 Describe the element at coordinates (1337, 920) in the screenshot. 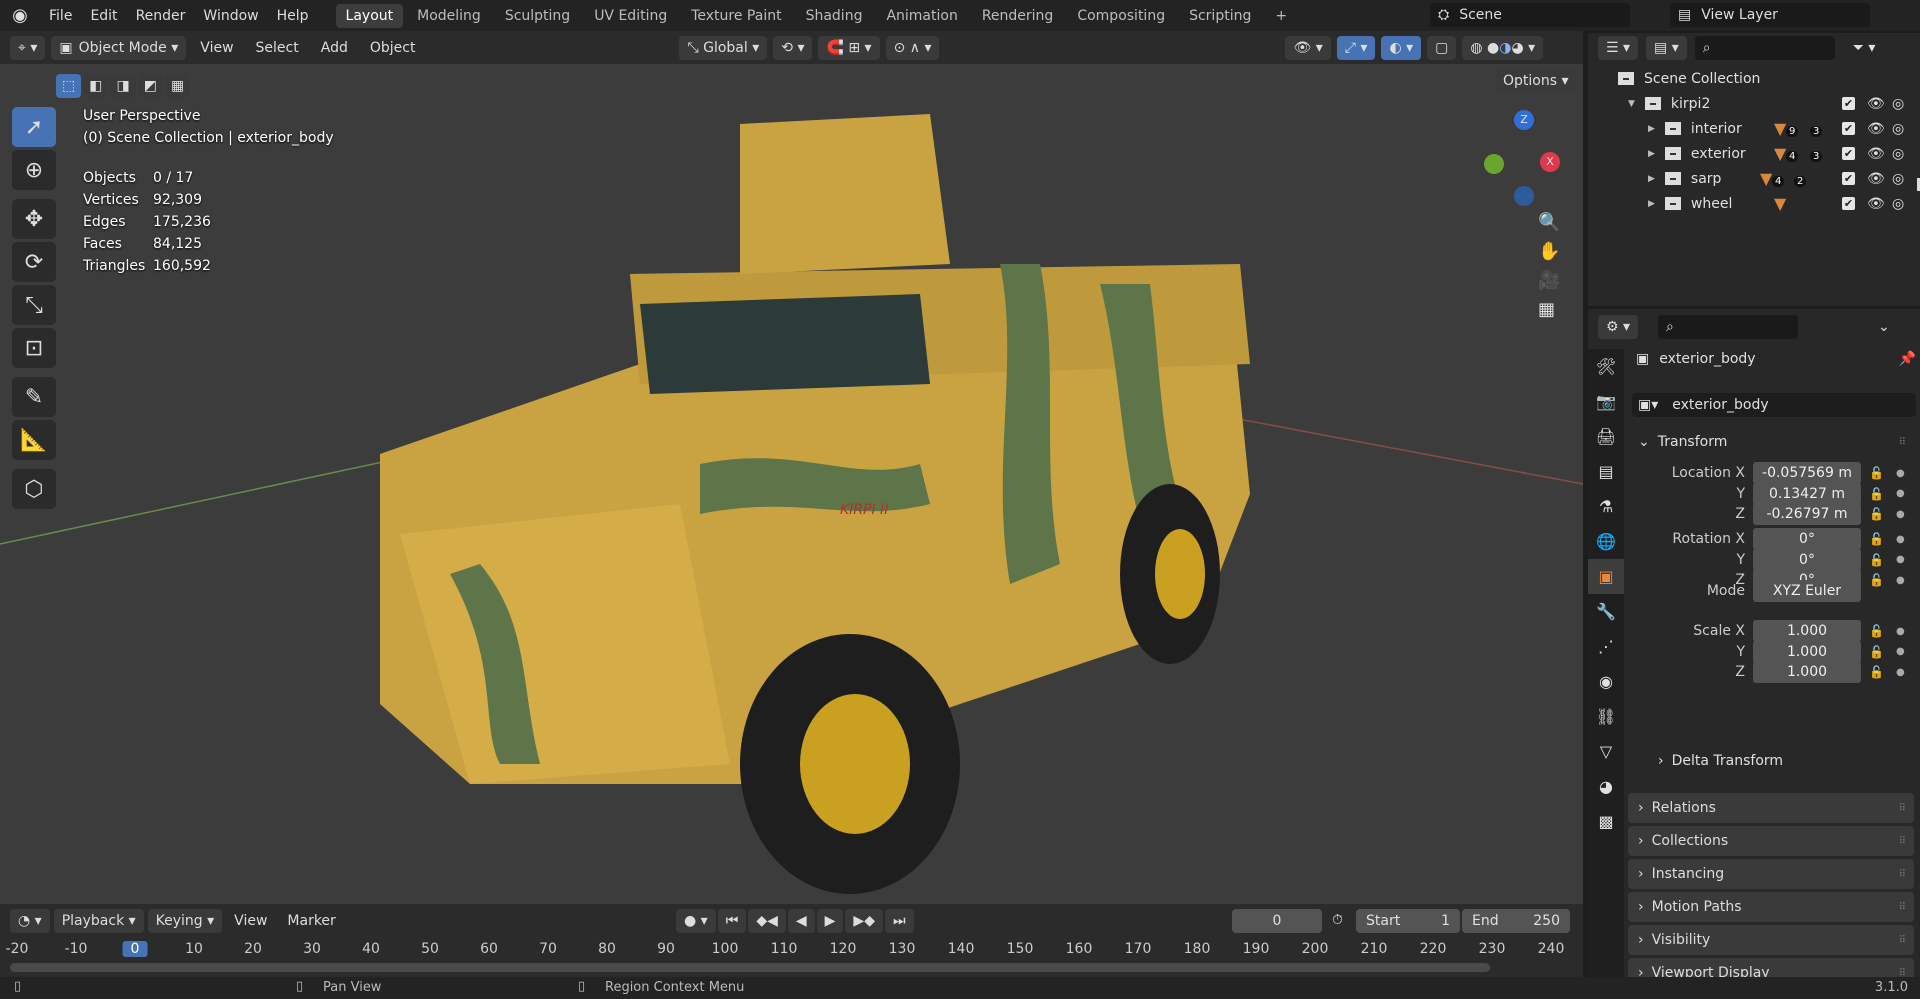

I see `stopwatch-icon: ⏱` at that location.